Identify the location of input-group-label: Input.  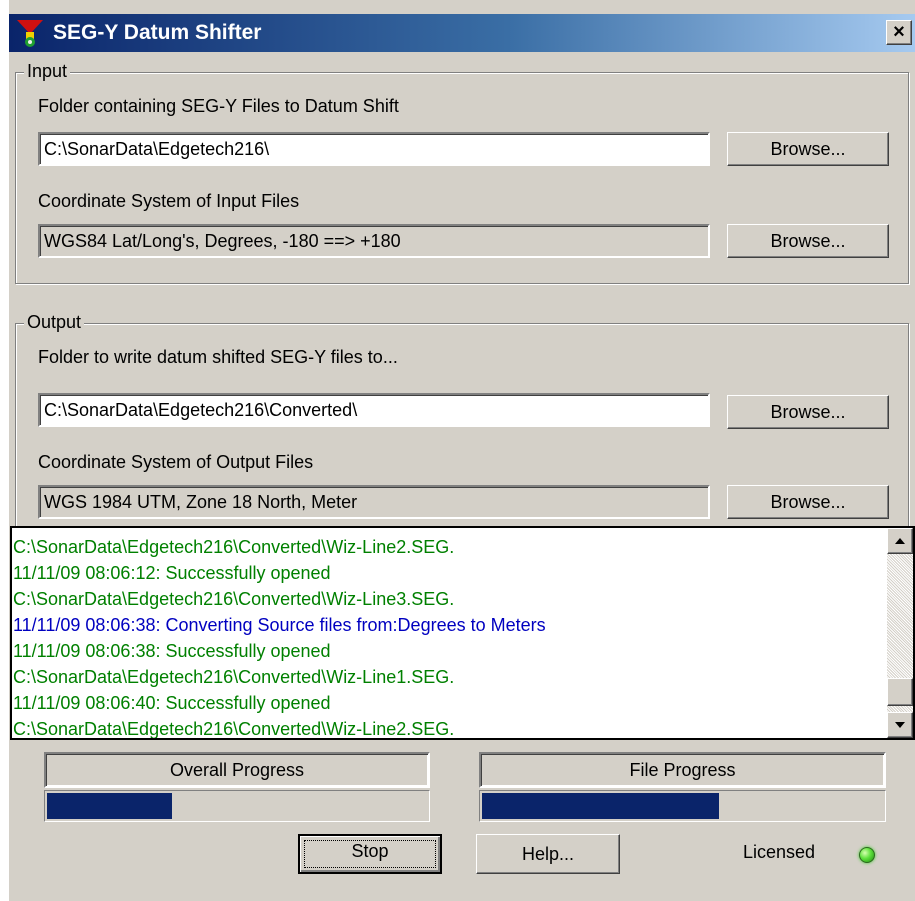
(47, 71).